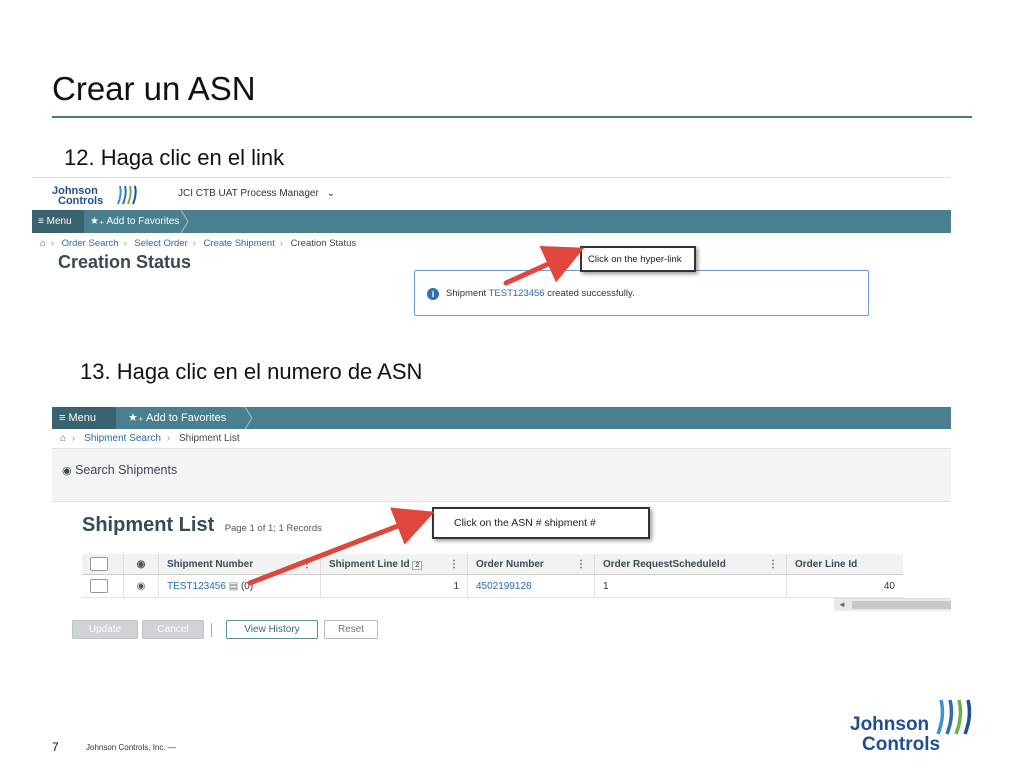 Image resolution: width=1024 pixels, height=768 pixels. Describe the element at coordinates (154, 88) in the screenshot. I see `slide-title: Crear un ASN` at that location.